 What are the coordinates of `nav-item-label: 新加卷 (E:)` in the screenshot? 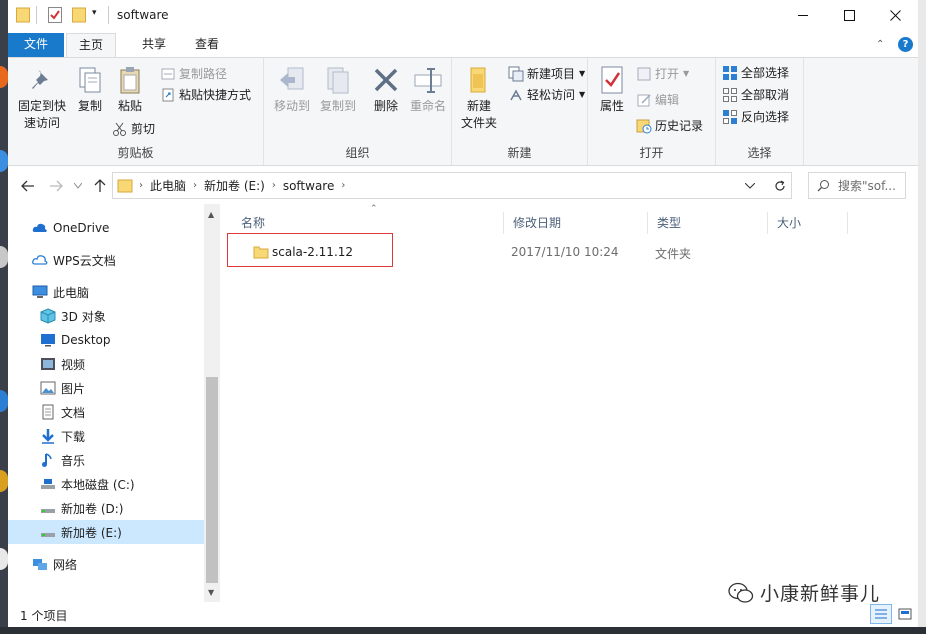 It's located at (91, 532).